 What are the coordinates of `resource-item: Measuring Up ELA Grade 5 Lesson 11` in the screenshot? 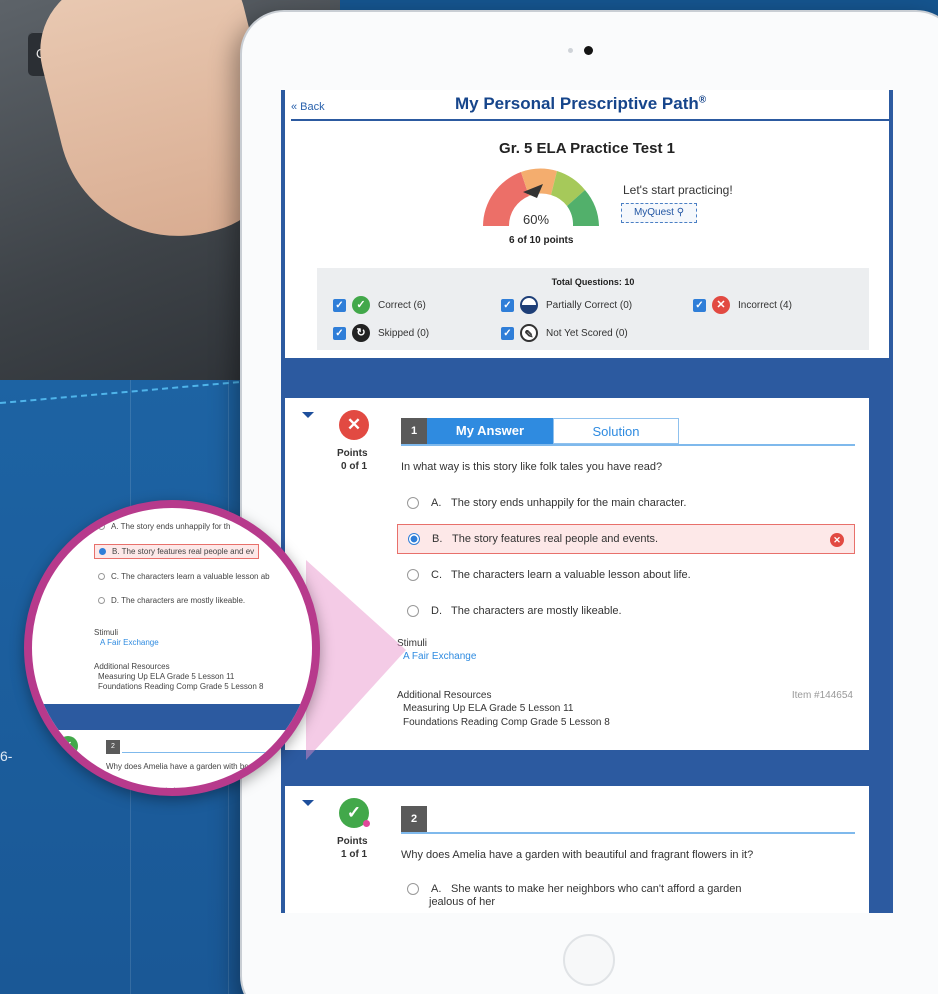 It's located at (488, 708).